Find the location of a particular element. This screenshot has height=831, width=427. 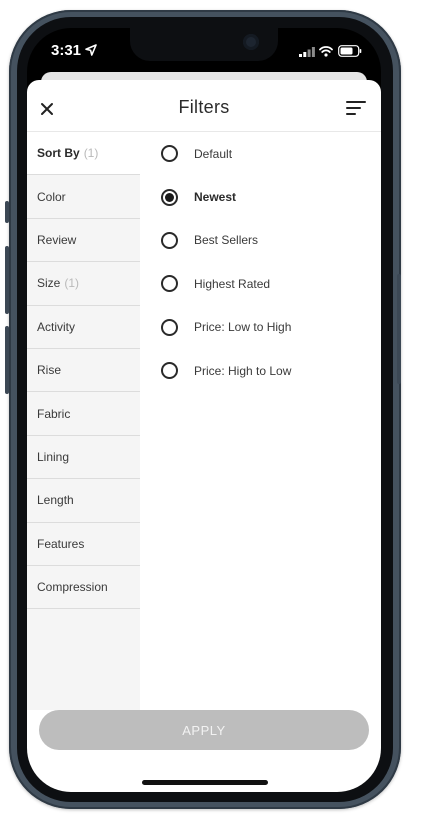

sort-option-price-high-to-low: Price: High to Low is located at coordinates (260, 370).